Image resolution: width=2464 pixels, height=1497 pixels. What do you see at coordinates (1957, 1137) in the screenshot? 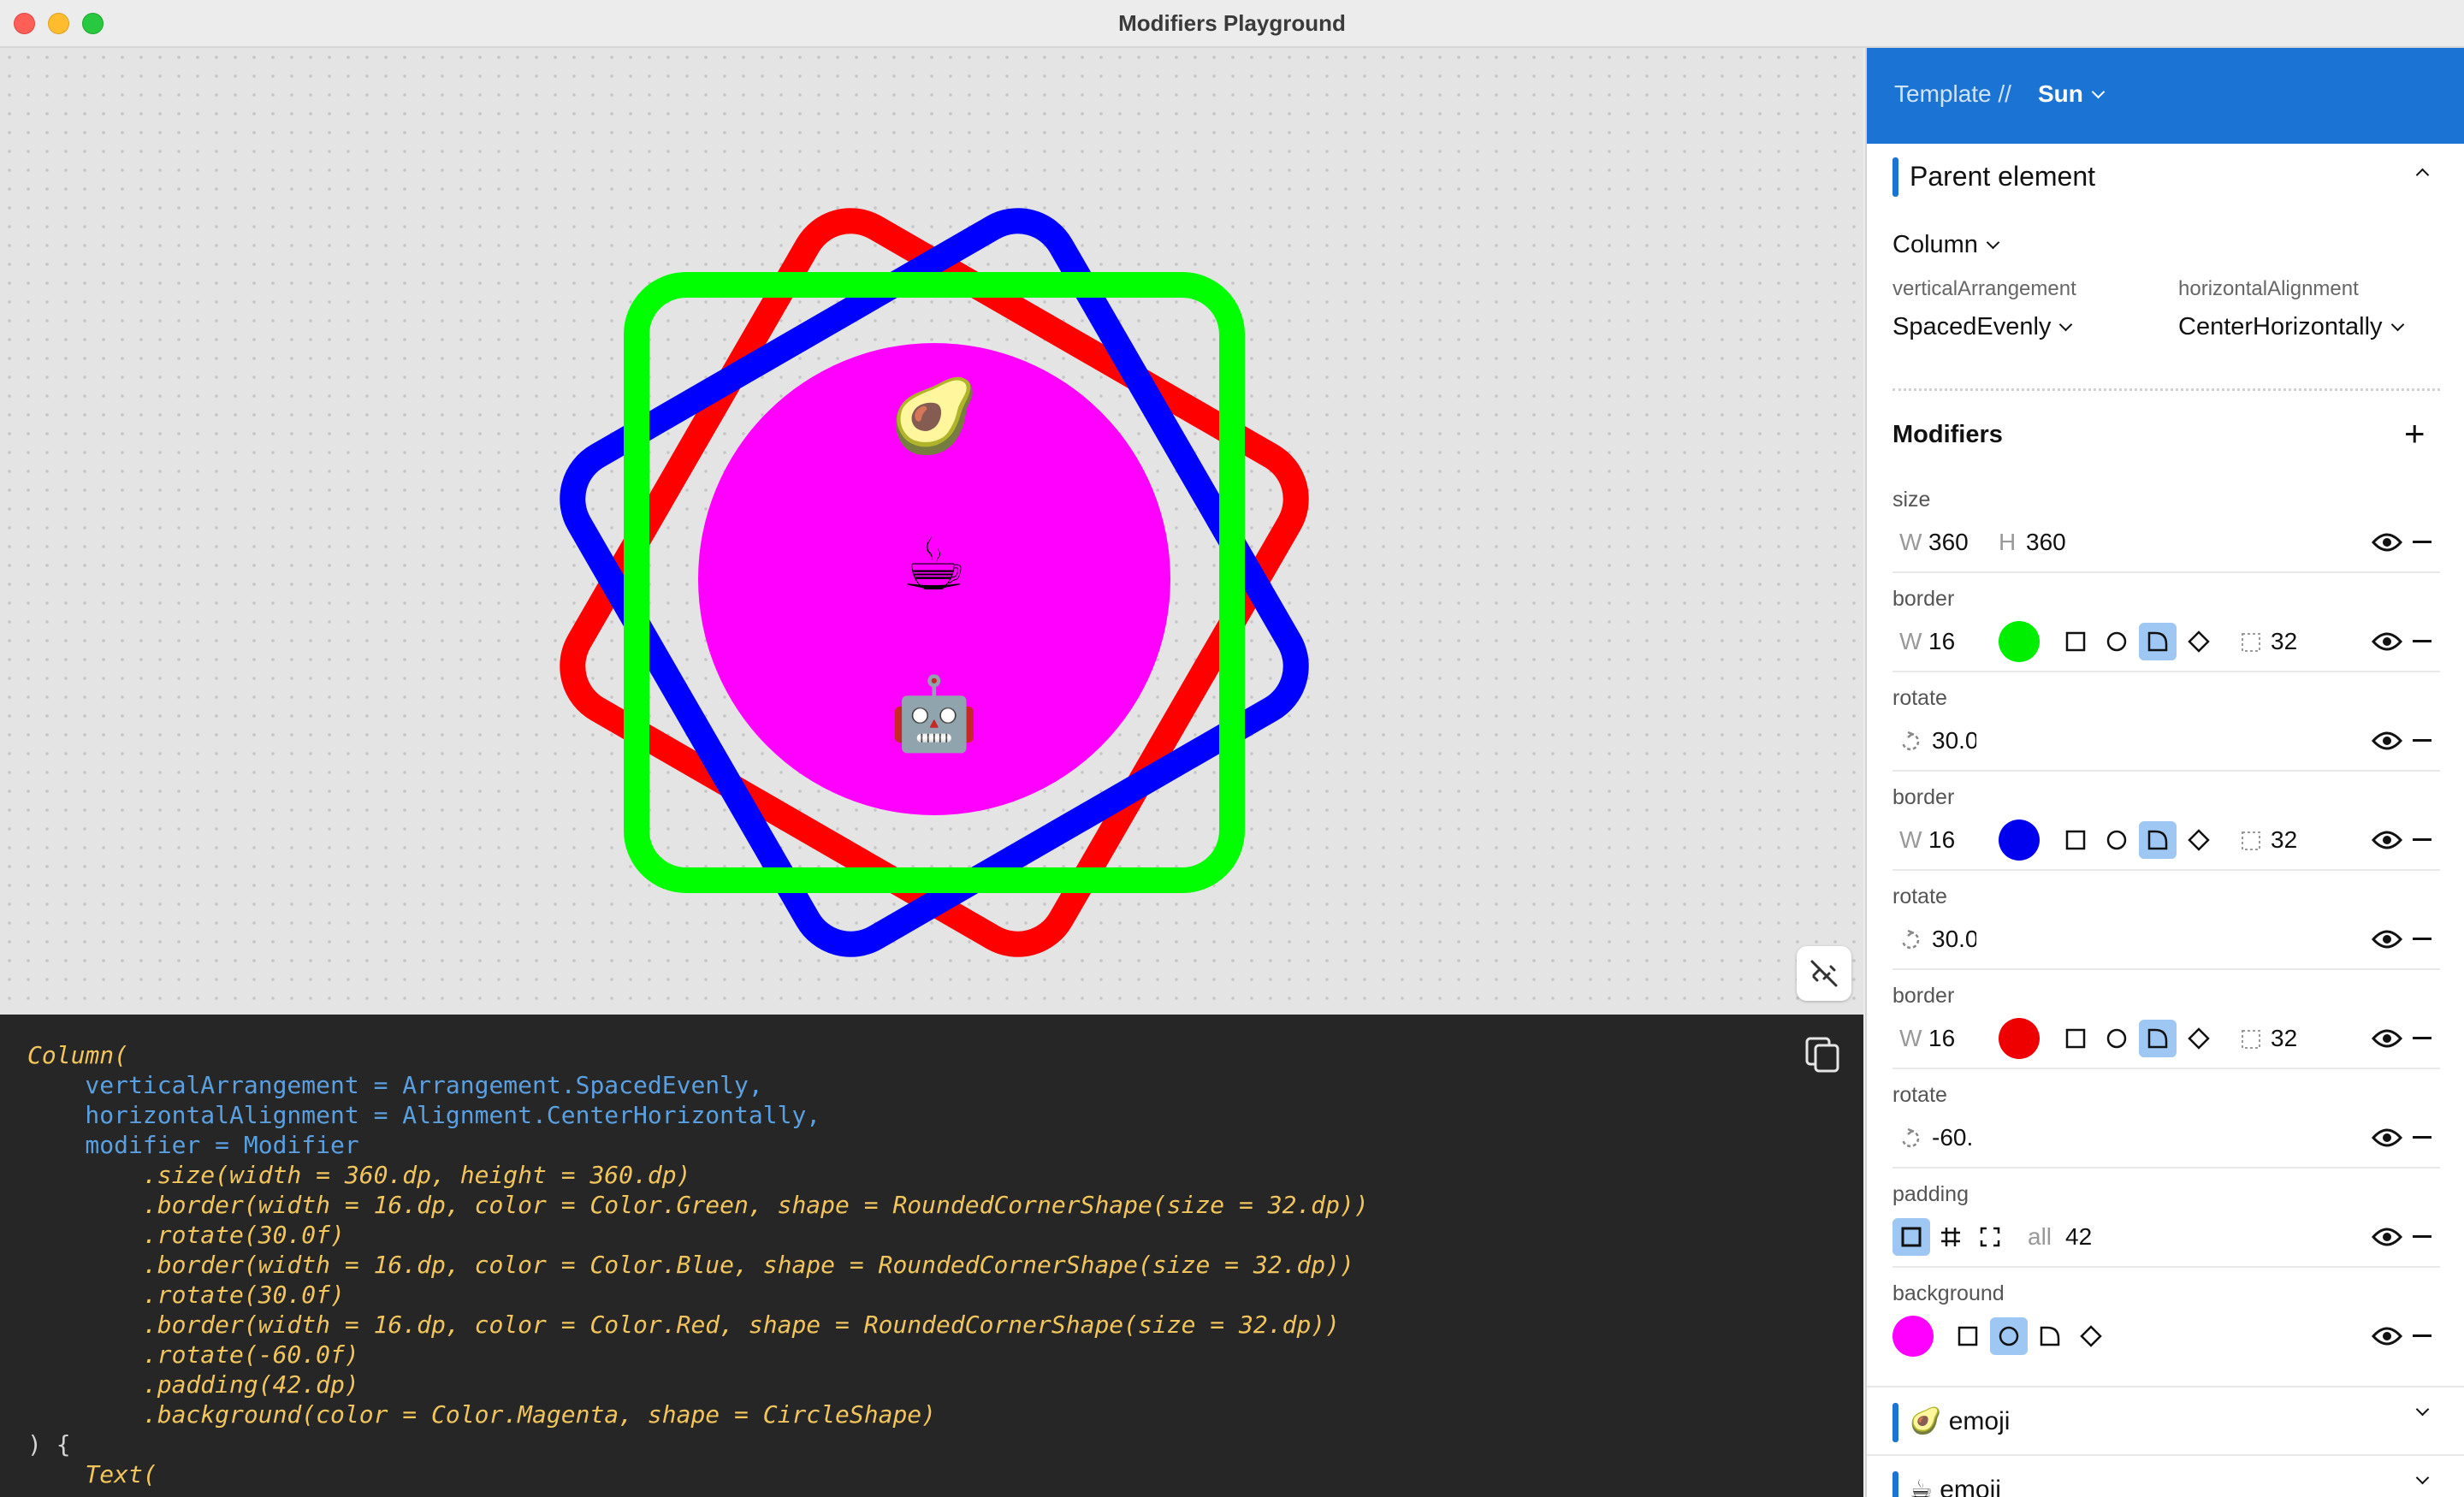
I see `rotation-input: -60.` at bounding box center [1957, 1137].